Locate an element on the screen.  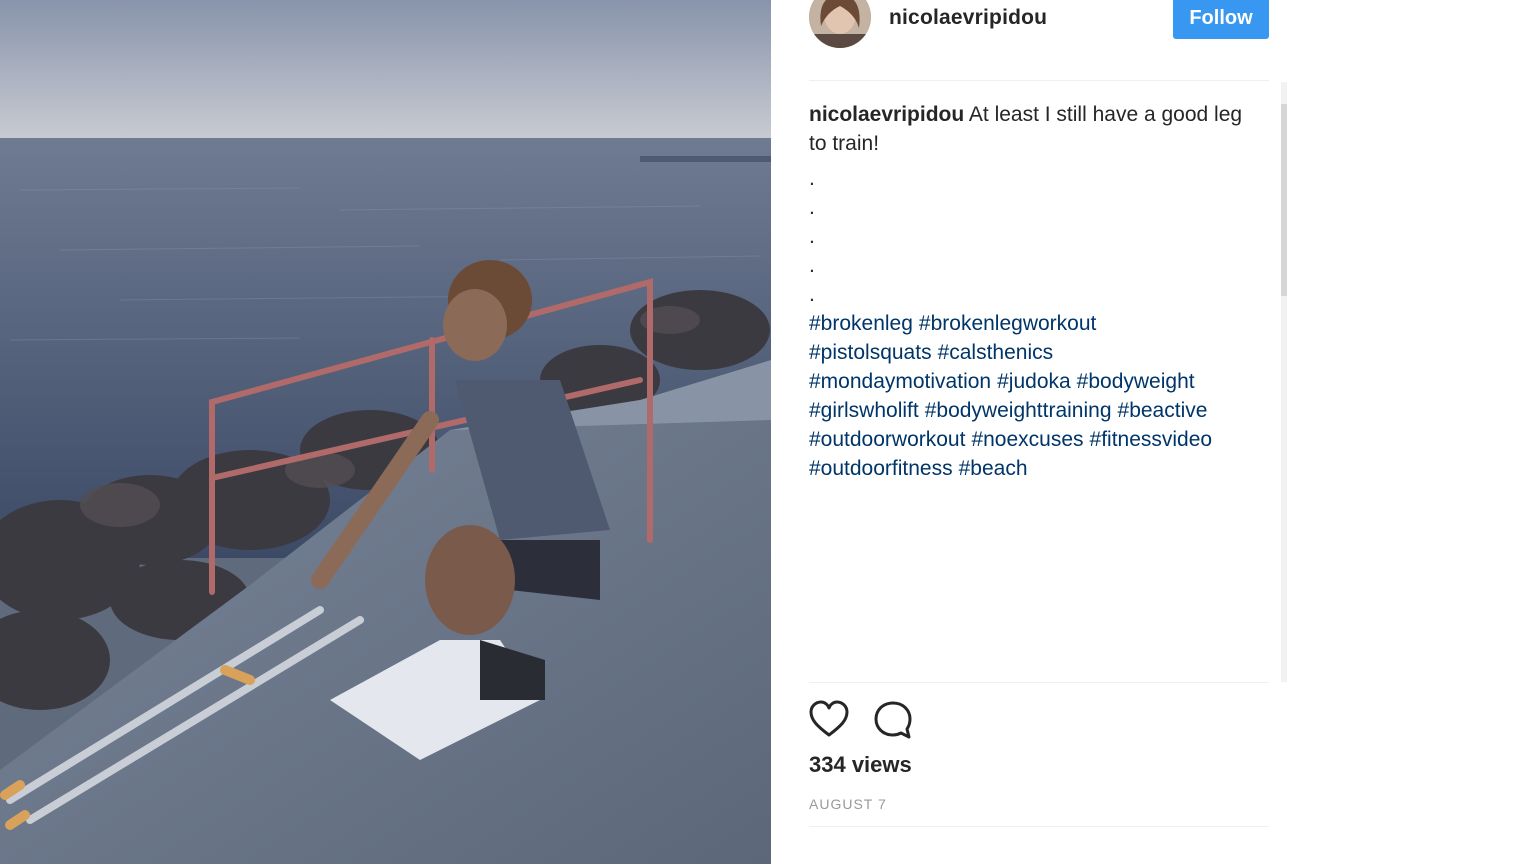
actions-divider is located at coordinates (1039, 682).